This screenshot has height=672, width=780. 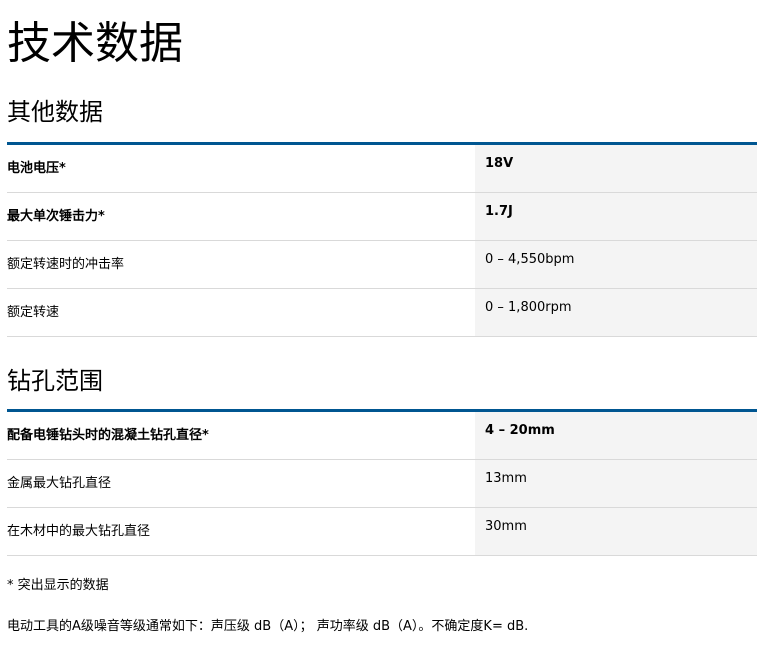 What do you see at coordinates (616, 435) in the screenshot?
I see `spec-value: 4 – 20mm` at bounding box center [616, 435].